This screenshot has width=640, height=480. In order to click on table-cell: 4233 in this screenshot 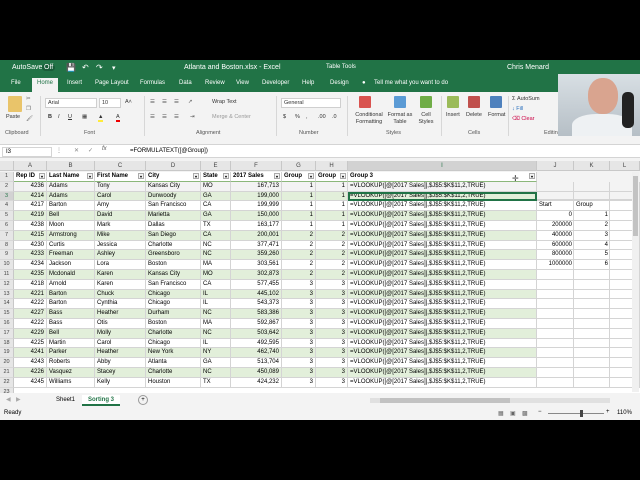, I will do `click(30, 255)`.